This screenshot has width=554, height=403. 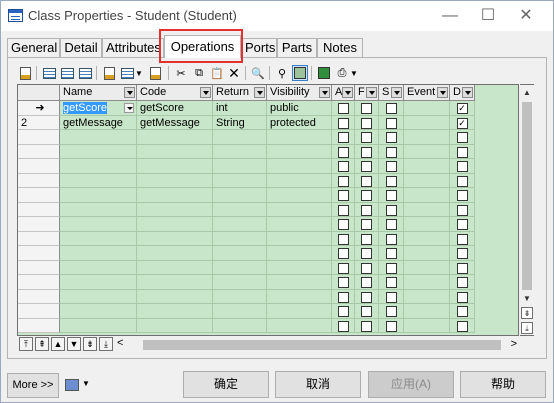 What do you see at coordinates (33, 385) in the screenshot?
I see `more-button: More >>` at bounding box center [33, 385].